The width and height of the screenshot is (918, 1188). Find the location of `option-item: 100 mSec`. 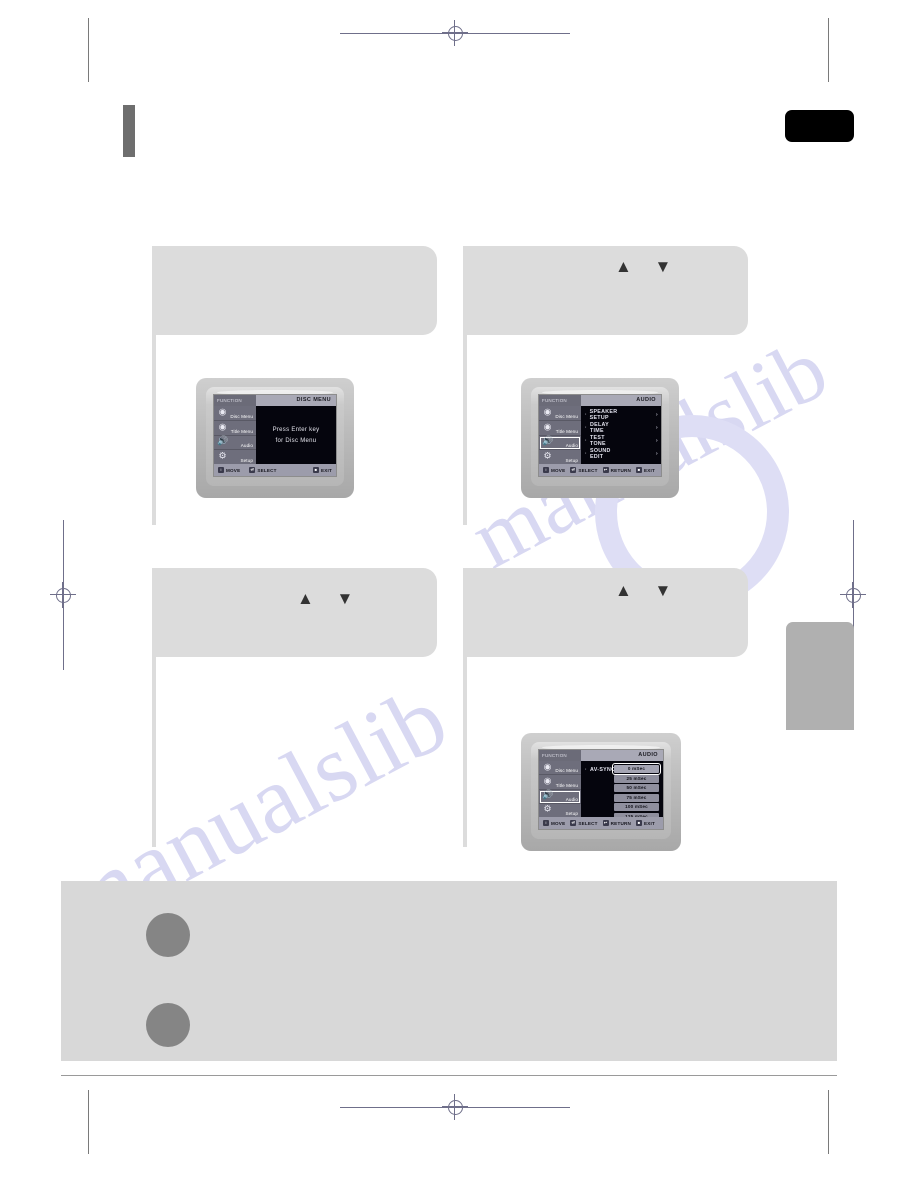

option-item: 100 mSec is located at coordinates (636, 807).